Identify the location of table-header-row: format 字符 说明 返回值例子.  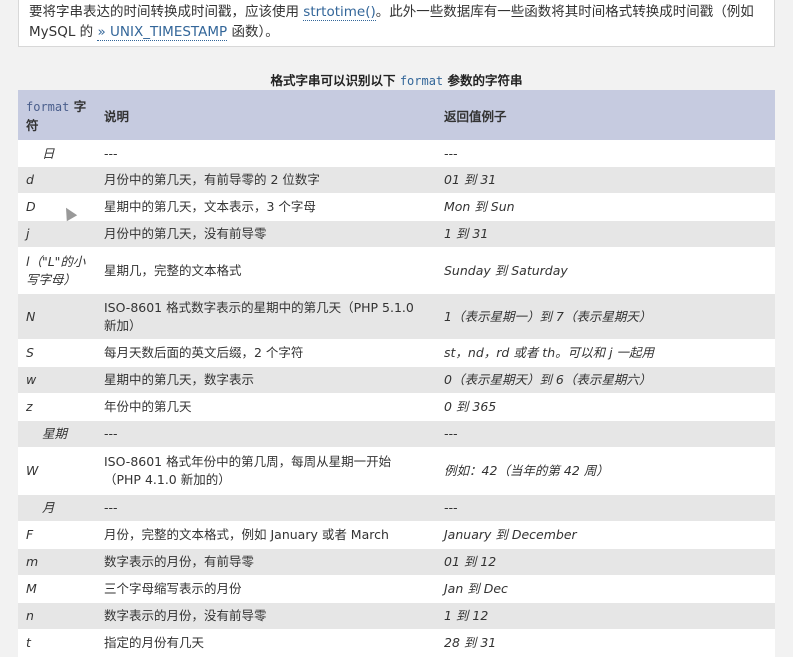
(396, 115).